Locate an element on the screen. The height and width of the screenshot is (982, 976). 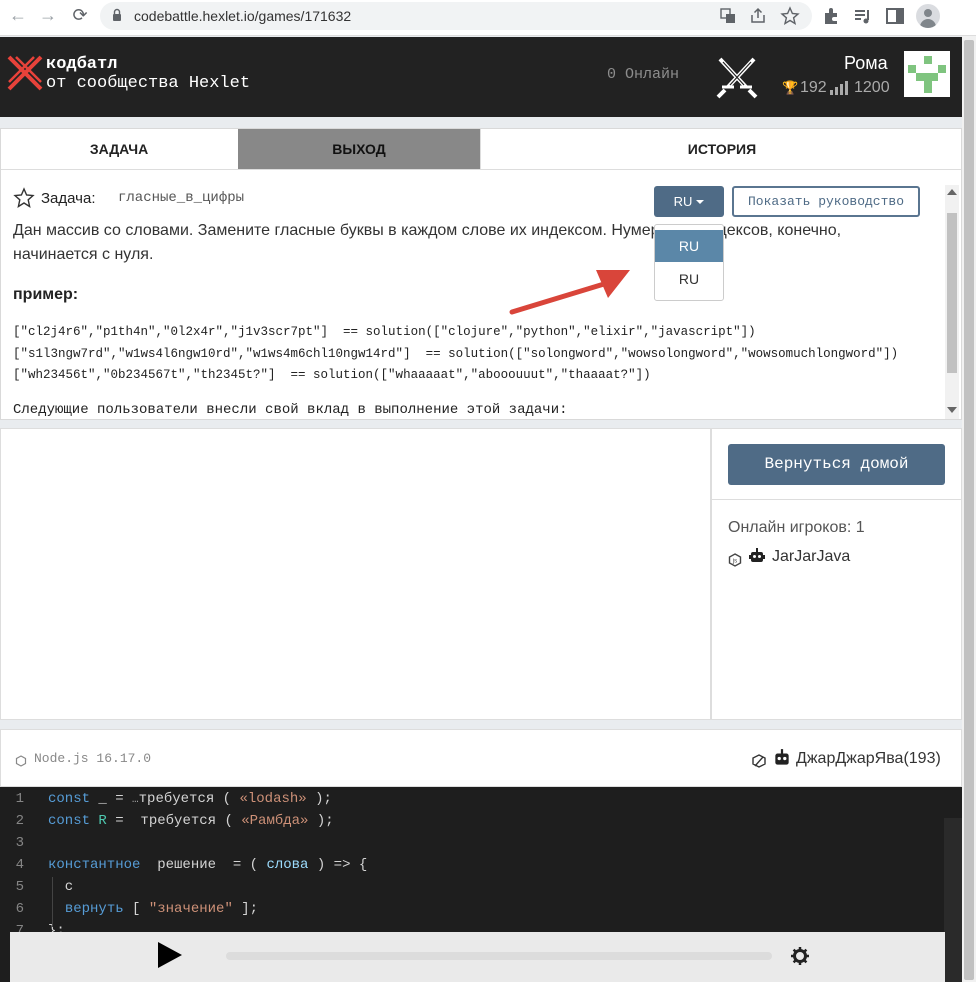
logo-subtitle: от сообщества Hexlet is located at coordinates (148, 83).